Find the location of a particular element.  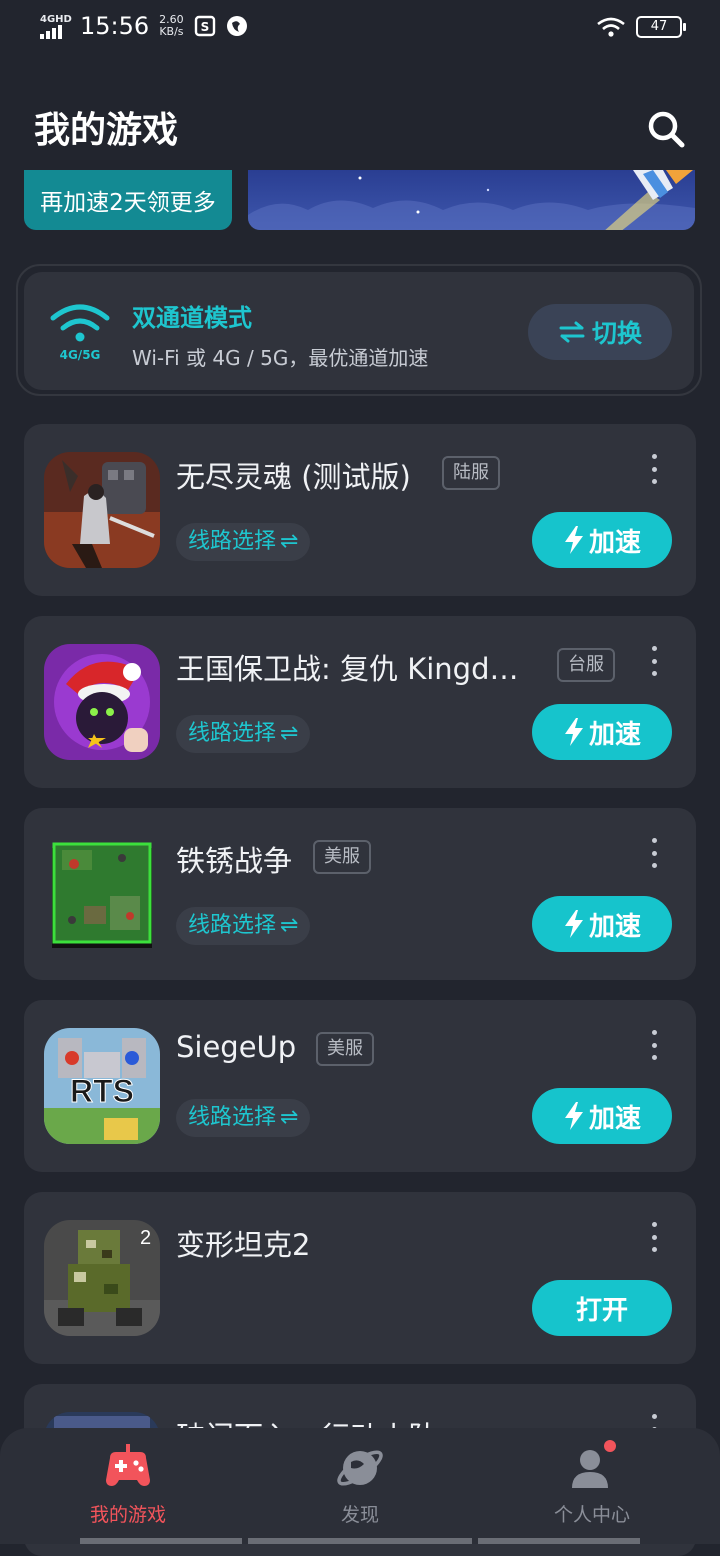

game-name: SiegeUp is located at coordinates (236, 1047).